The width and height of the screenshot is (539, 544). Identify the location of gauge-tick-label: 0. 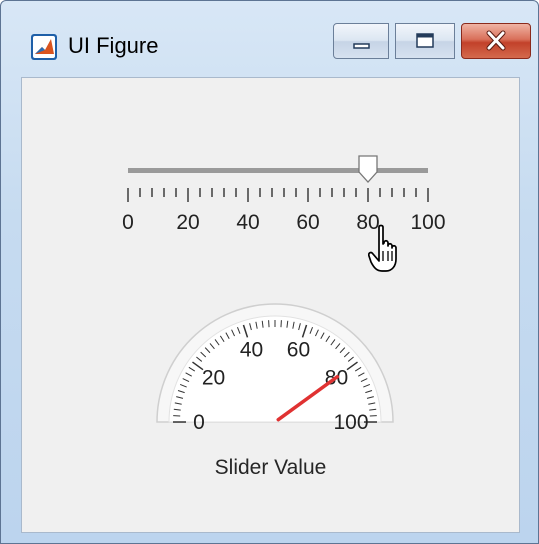
(199, 422).